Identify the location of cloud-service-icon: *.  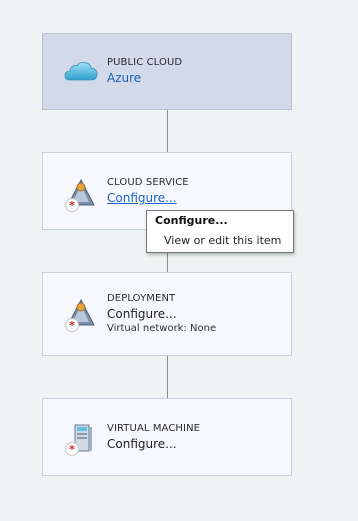
(81, 195).